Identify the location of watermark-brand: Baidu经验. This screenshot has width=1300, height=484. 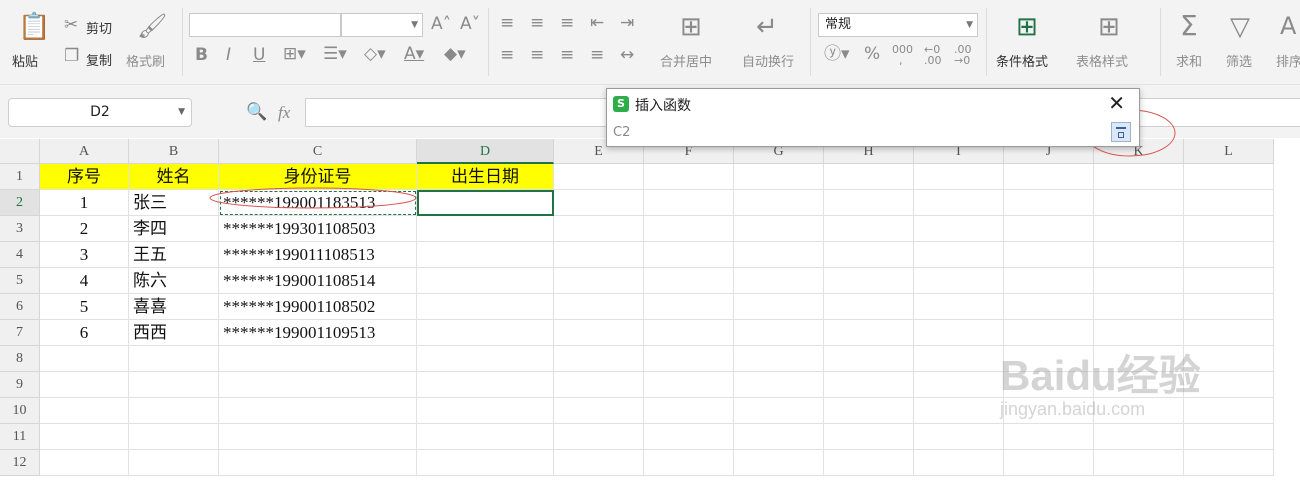
(1100, 375).